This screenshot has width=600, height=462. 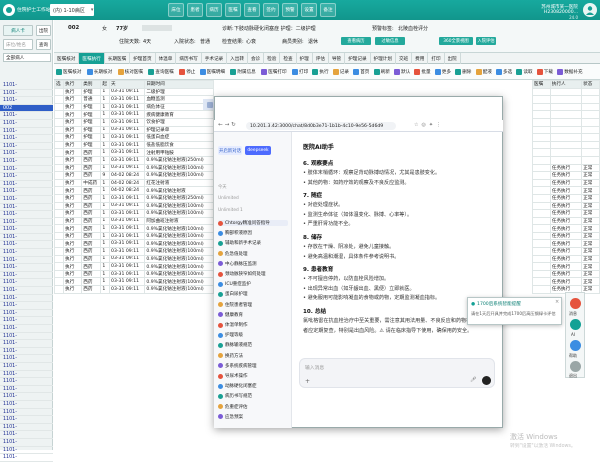 I want to click on toolbar-button-10: 记录, so click(x=340, y=72).